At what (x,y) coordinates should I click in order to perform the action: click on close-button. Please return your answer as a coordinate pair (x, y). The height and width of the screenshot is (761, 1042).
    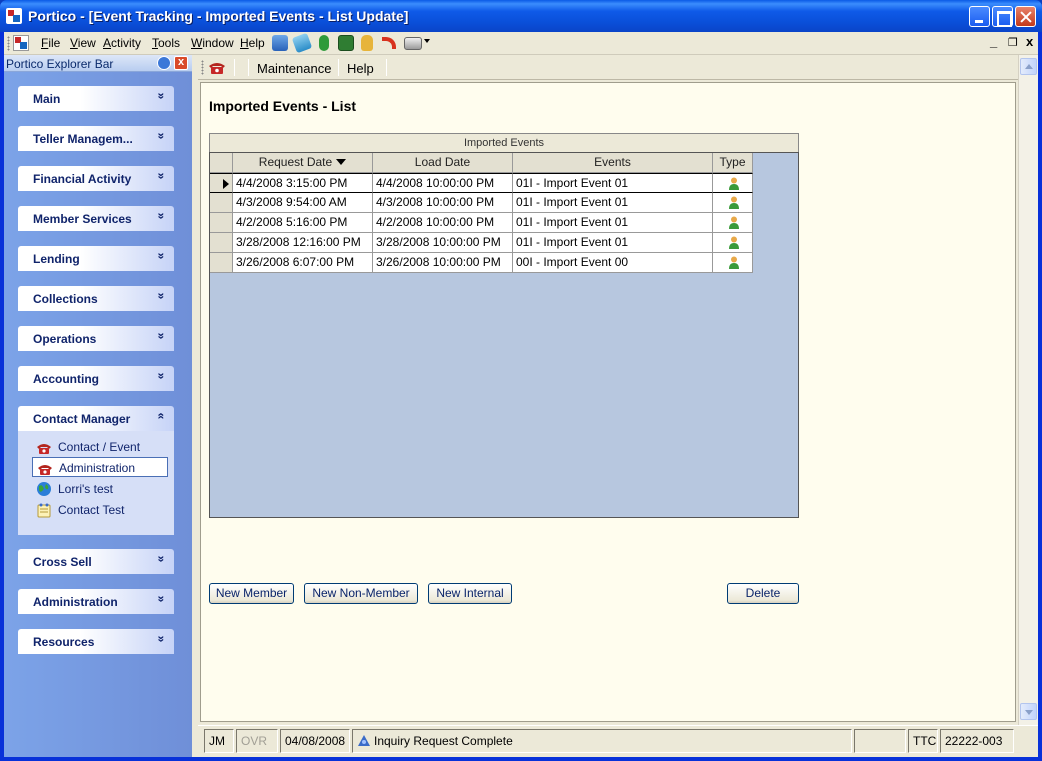
    Looking at the image, I should click on (1025, 16).